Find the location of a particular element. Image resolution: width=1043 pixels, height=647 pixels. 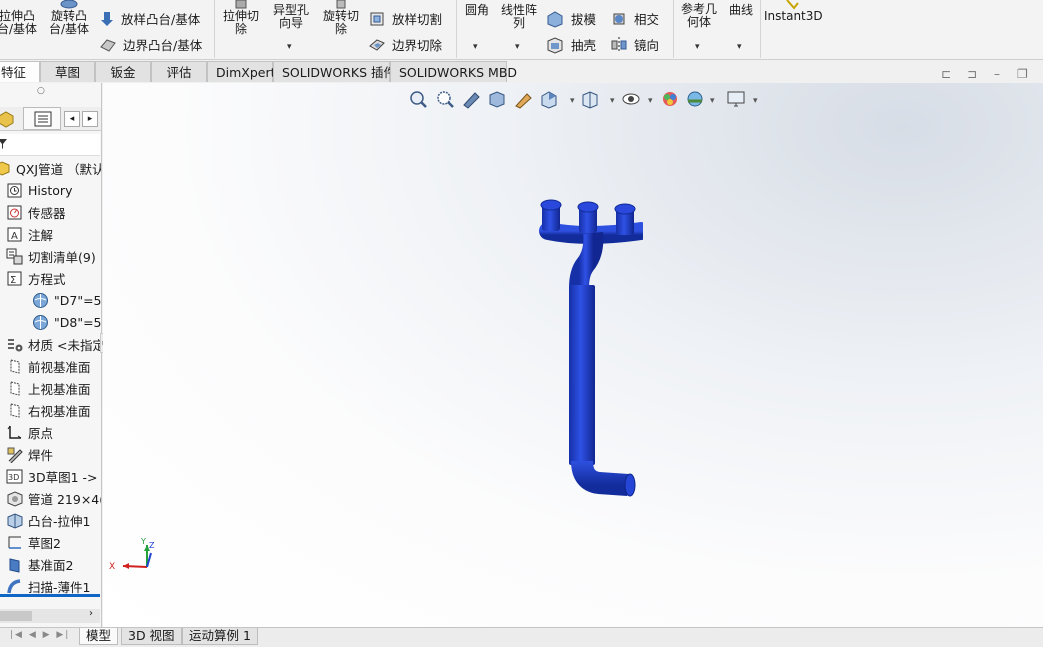

tree-item: 凸台-拉伸1 is located at coordinates (48, 520).